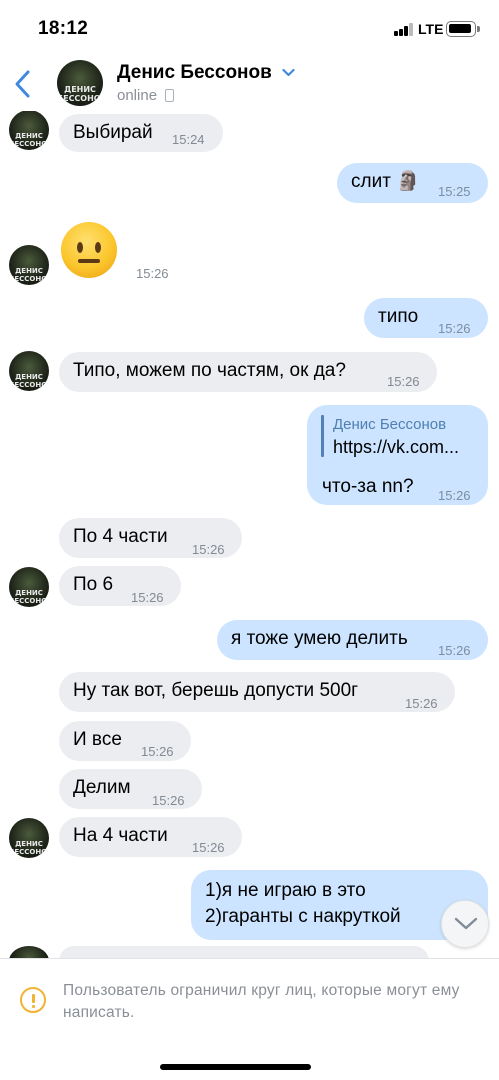 The height and width of the screenshot is (1080, 499). I want to click on reply-author: Денис Бессонов, so click(390, 424).